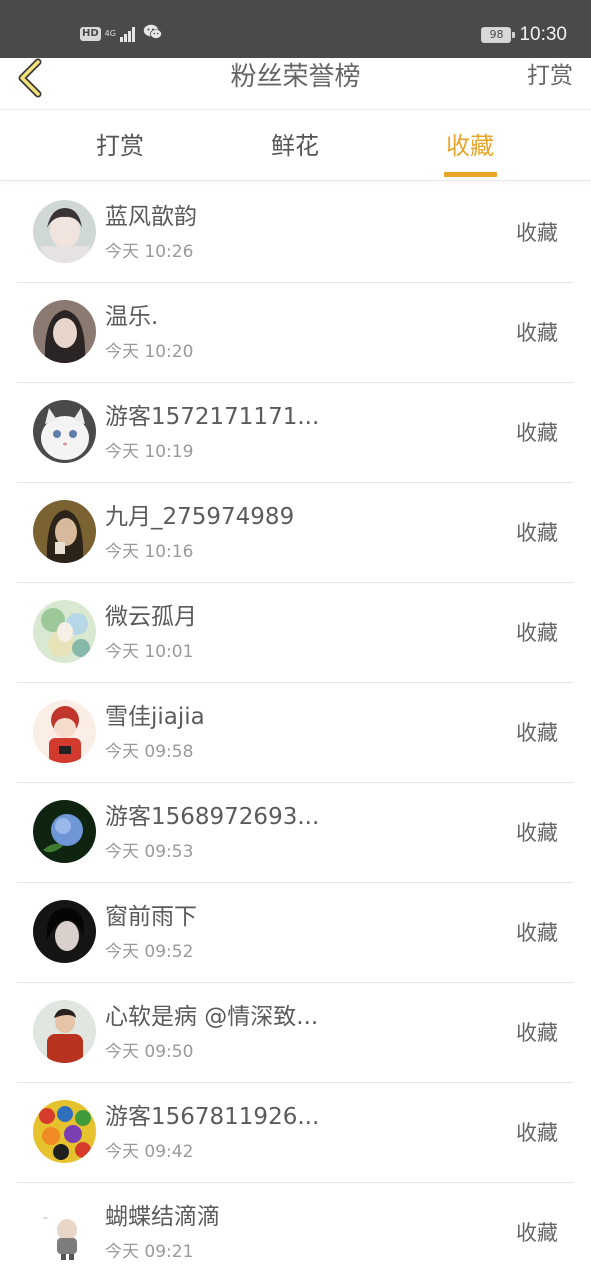 This screenshot has width=591, height=1280. Describe the element at coordinates (295, 29) in the screenshot. I see `status-bar: HD 4G 98 10:30` at that location.